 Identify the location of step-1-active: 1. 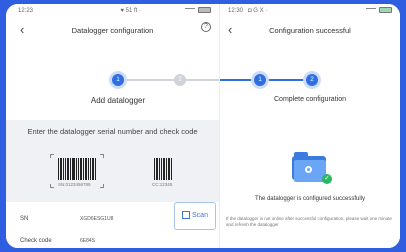
(118, 80).